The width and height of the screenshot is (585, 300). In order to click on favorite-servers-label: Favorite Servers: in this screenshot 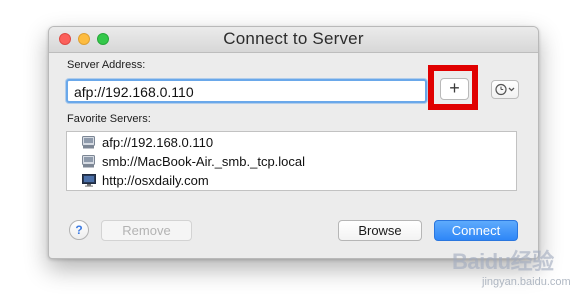, I will do `click(109, 119)`.